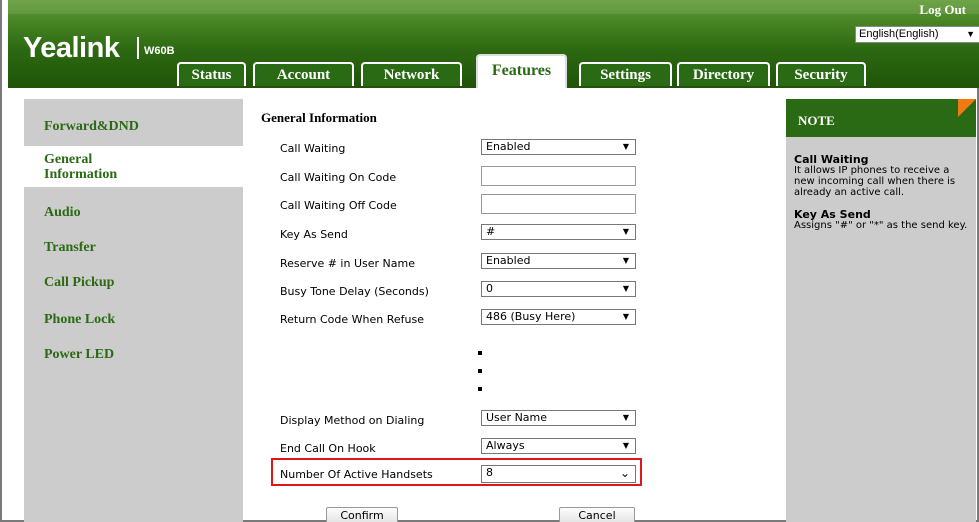 This screenshot has height=522, width=979. I want to click on tab-security: Security, so click(821, 74).